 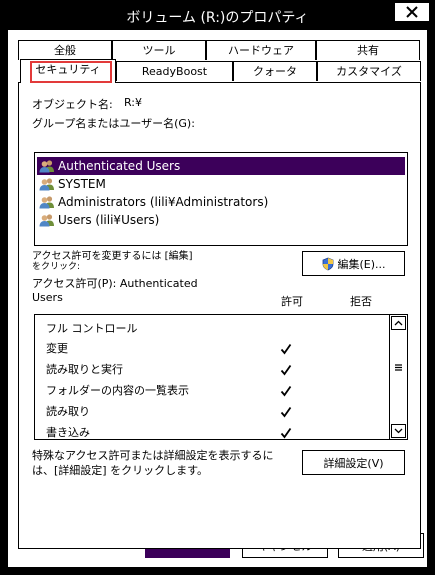 I want to click on scroll-up-button, so click(x=398, y=323).